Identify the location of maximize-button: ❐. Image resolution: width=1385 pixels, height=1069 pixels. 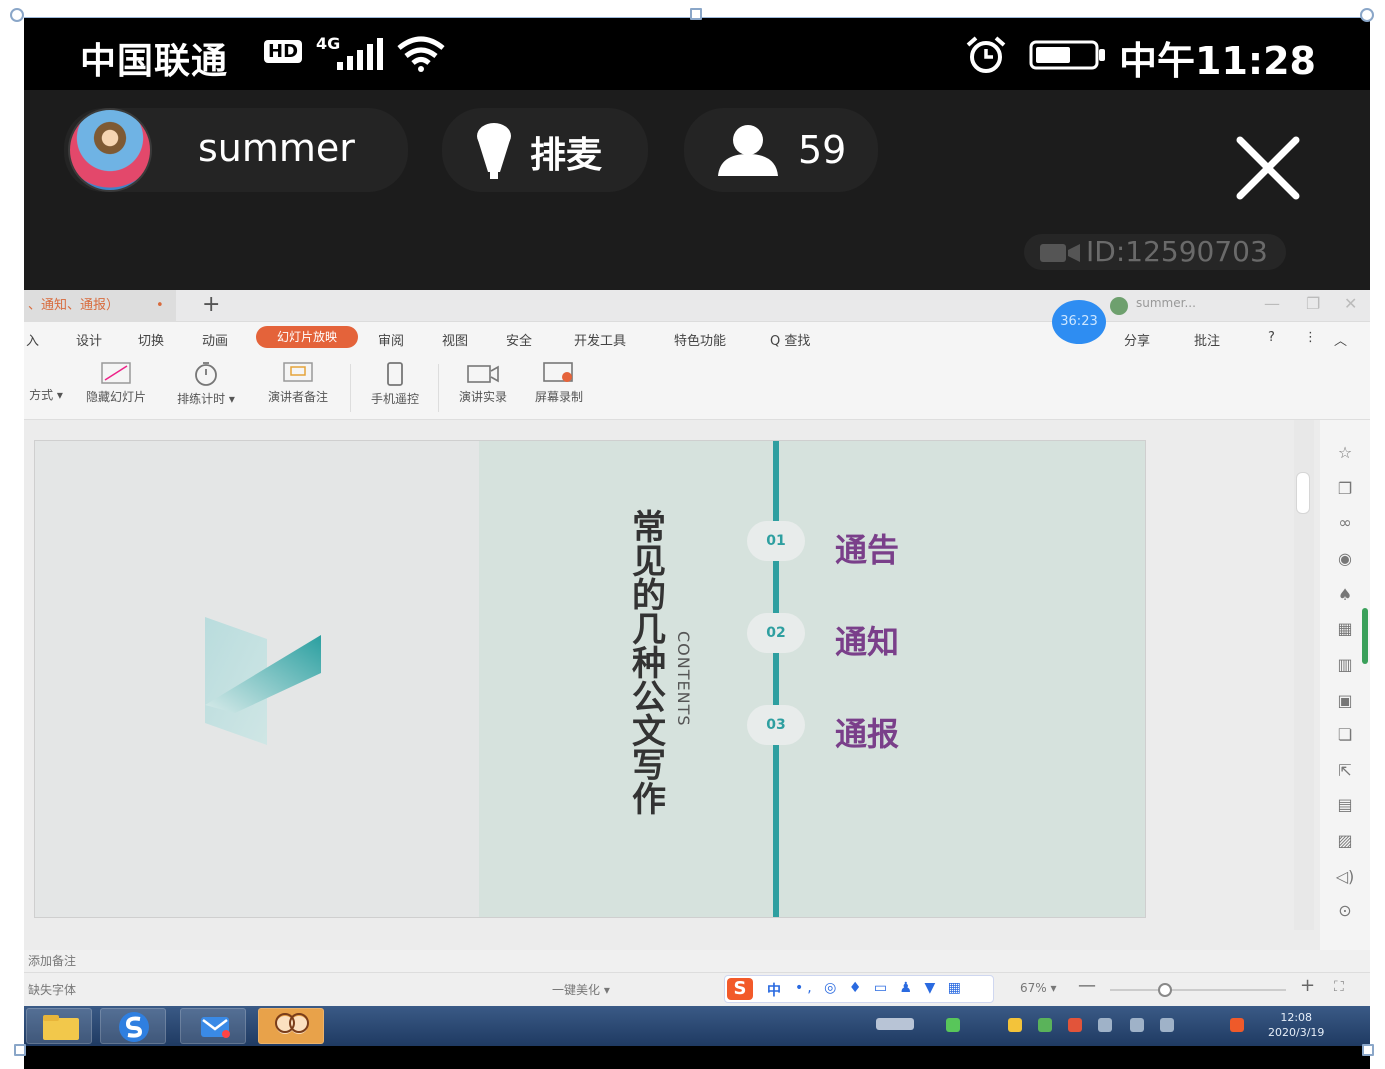
(1313, 303).